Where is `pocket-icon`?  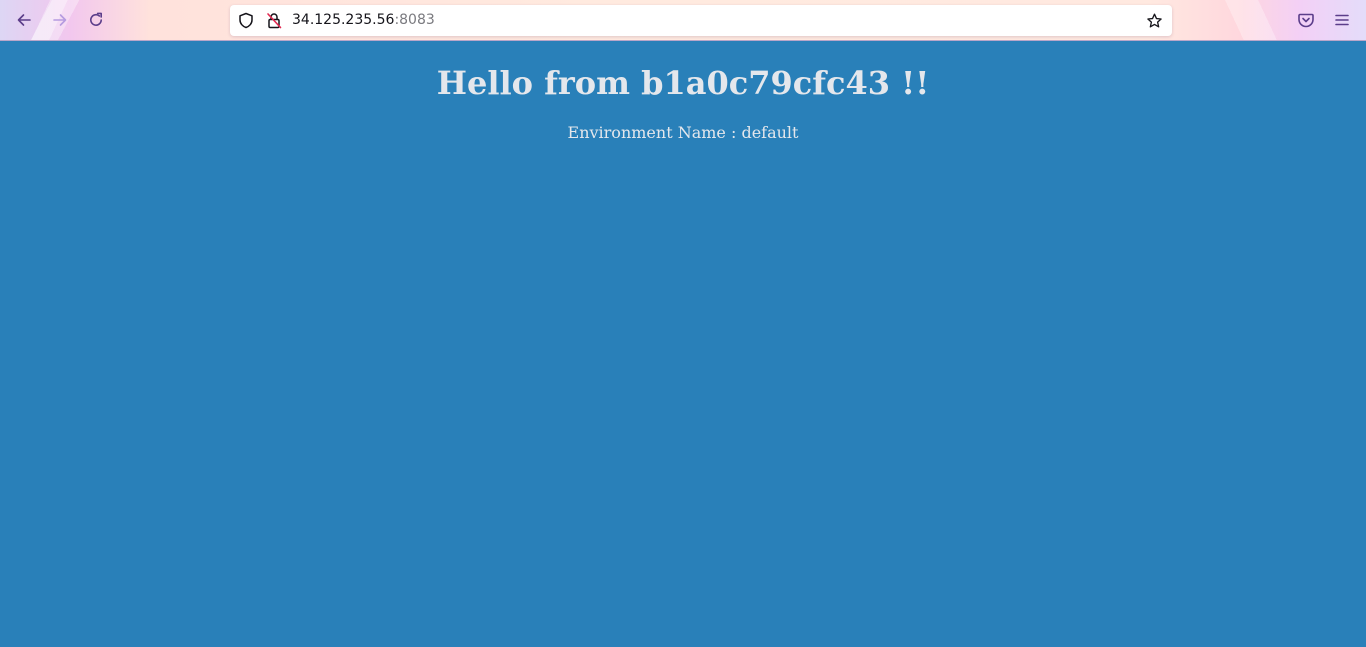 pocket-icon is located at coordinates (1306, 20).